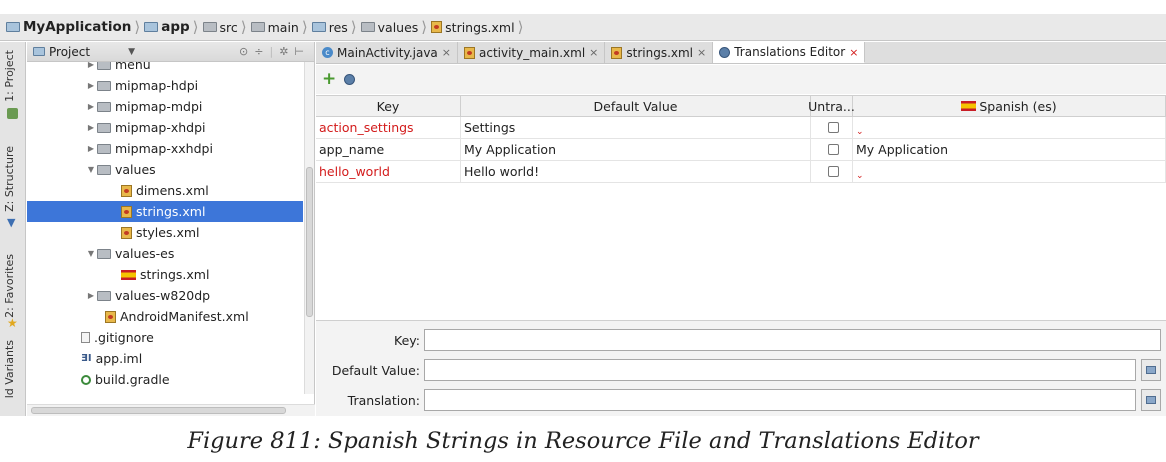 This screenshot has width=1166, height=462. What do you see at coordinates (226, 27) in the screenshot?
I see `breadcrumb-item-src: src ⟩` at bounding box center [226, 27].